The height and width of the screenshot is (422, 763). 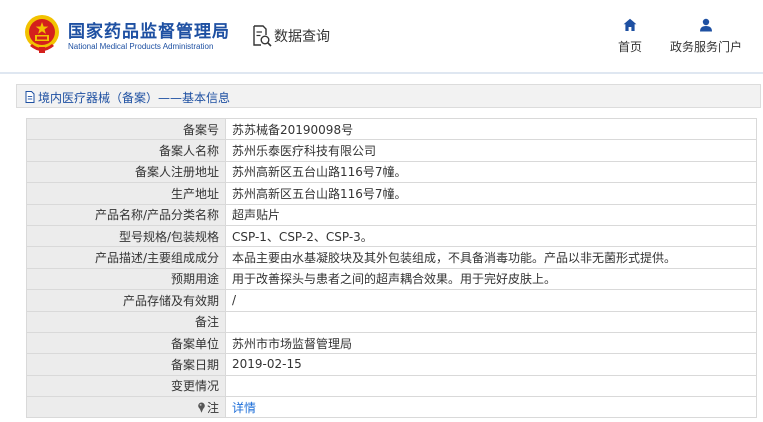 What do you see at coordinates (491, 279) in the screenshot?
I see `row-value: 用于改善探头与患者之间的超声耦合效果。用于完好皮肤上。` at bounding box center [491, 279].